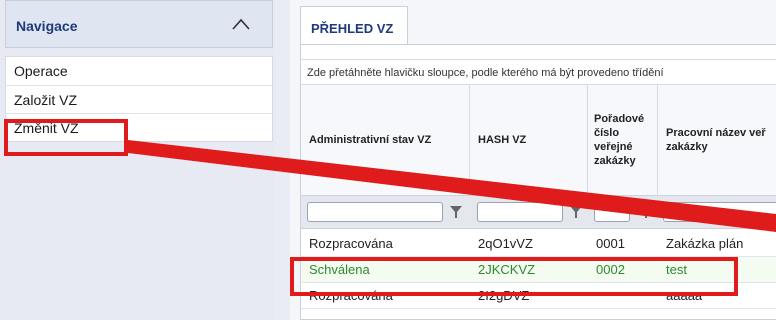  I want to click on column-header-stav: Administrativní stav VZ, so click(385, 140).